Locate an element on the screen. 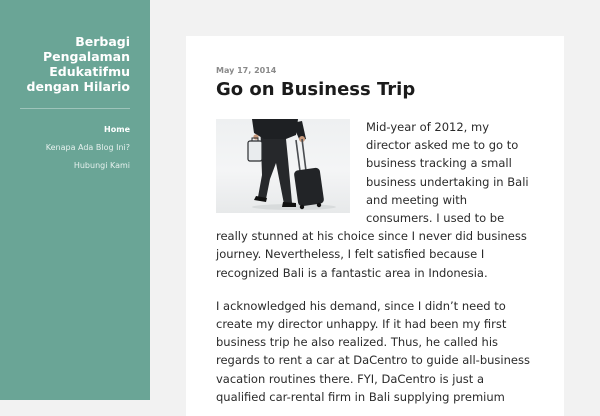  businessman-with-suitcase-photo is located at coordinates (283, 166).